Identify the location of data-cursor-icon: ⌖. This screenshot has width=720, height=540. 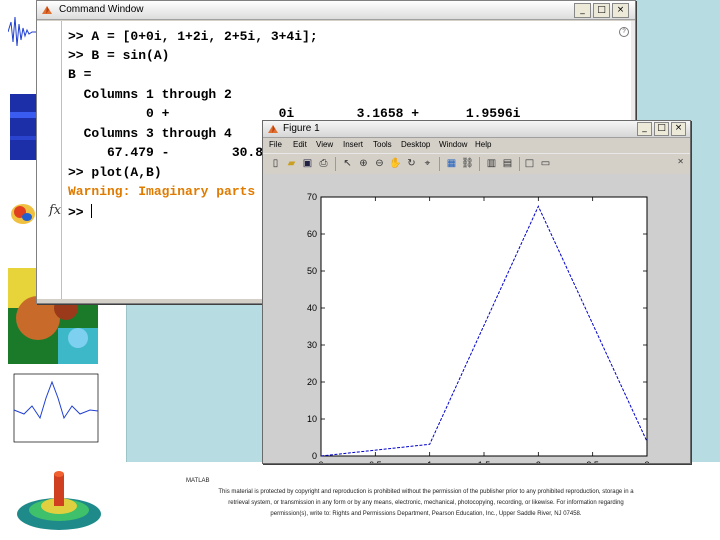
(427, 163).